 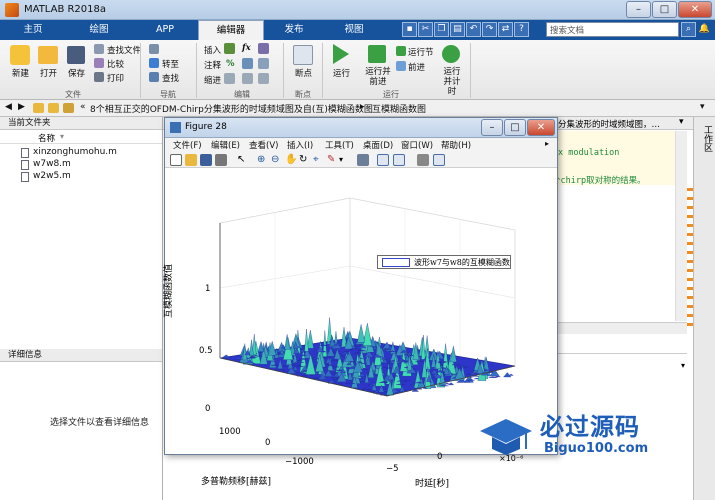 I want to click on run-time-button: 运行并计时, so click(x=452, y=82).